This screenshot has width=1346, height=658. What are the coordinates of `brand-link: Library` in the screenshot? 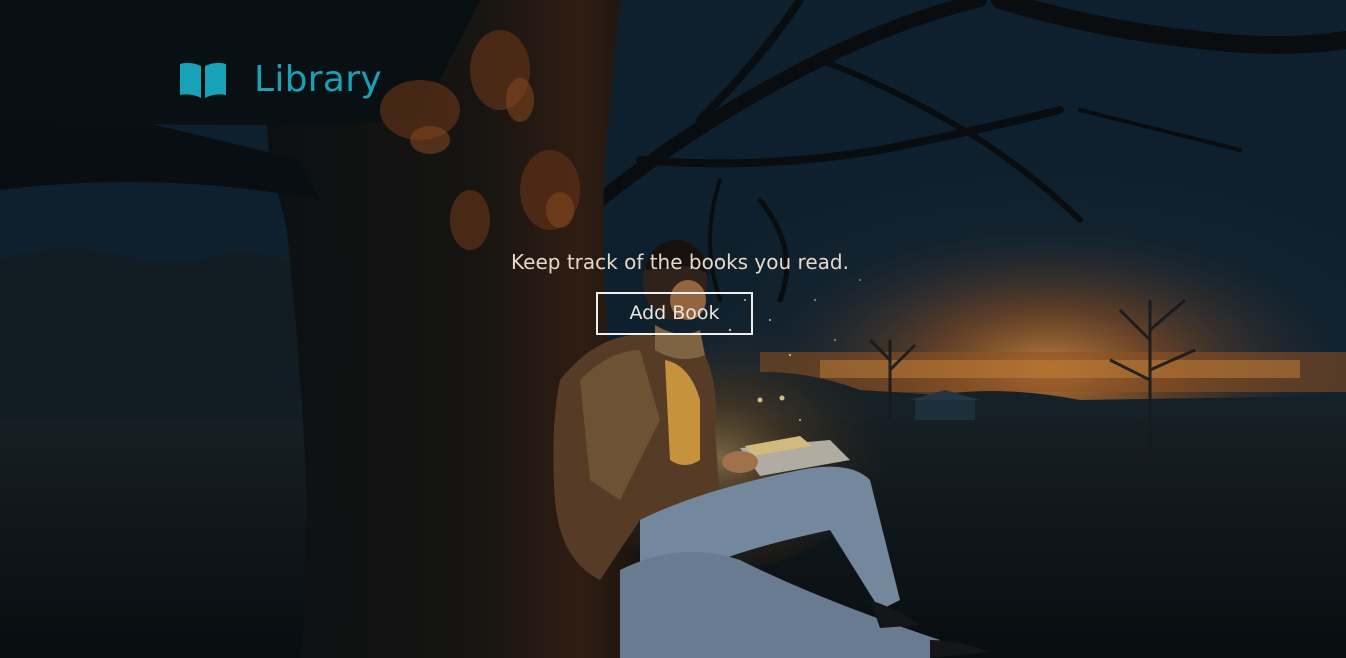 It's located at (281, 80).